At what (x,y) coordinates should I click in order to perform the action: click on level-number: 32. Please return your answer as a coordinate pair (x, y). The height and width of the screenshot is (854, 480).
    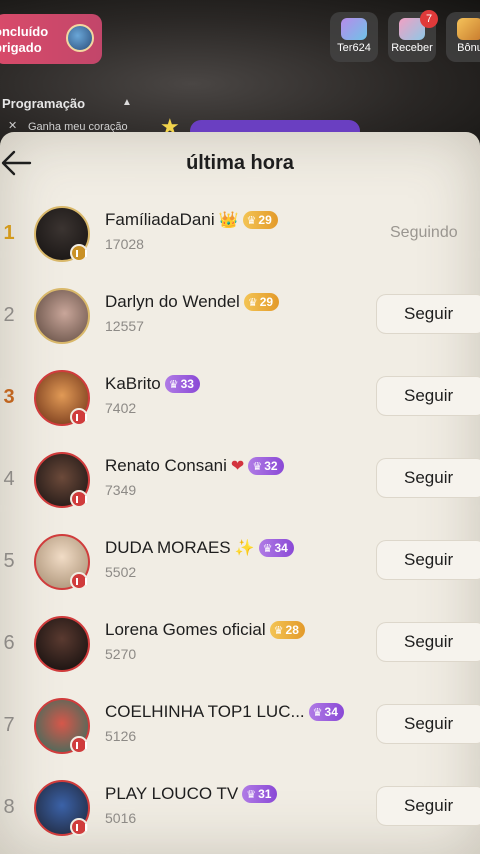
    Looking at the image, I should click on (271, 466).